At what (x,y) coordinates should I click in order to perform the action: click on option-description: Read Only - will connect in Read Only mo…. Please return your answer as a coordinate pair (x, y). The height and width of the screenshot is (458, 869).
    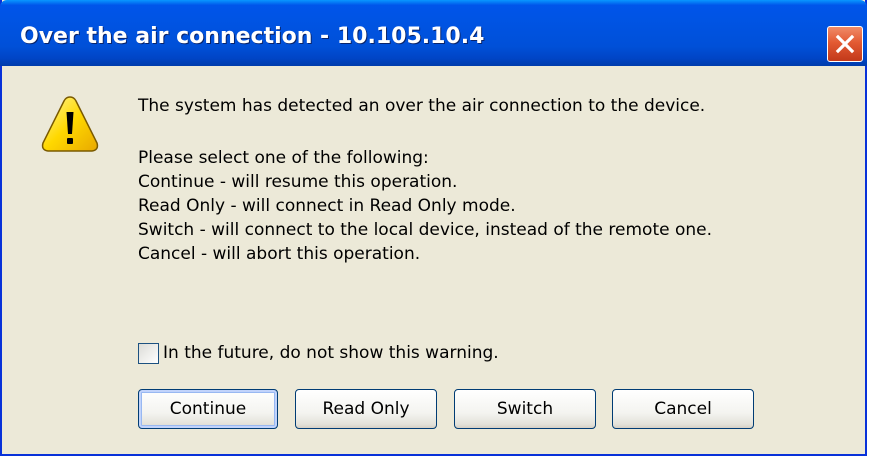
    Looking at the image, I should click on (327, 206).